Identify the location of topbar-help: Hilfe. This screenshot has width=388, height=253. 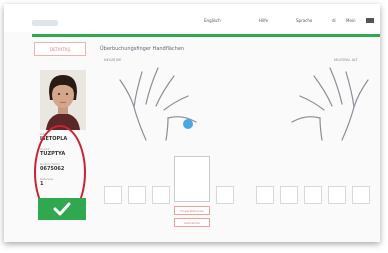
(263, 20).